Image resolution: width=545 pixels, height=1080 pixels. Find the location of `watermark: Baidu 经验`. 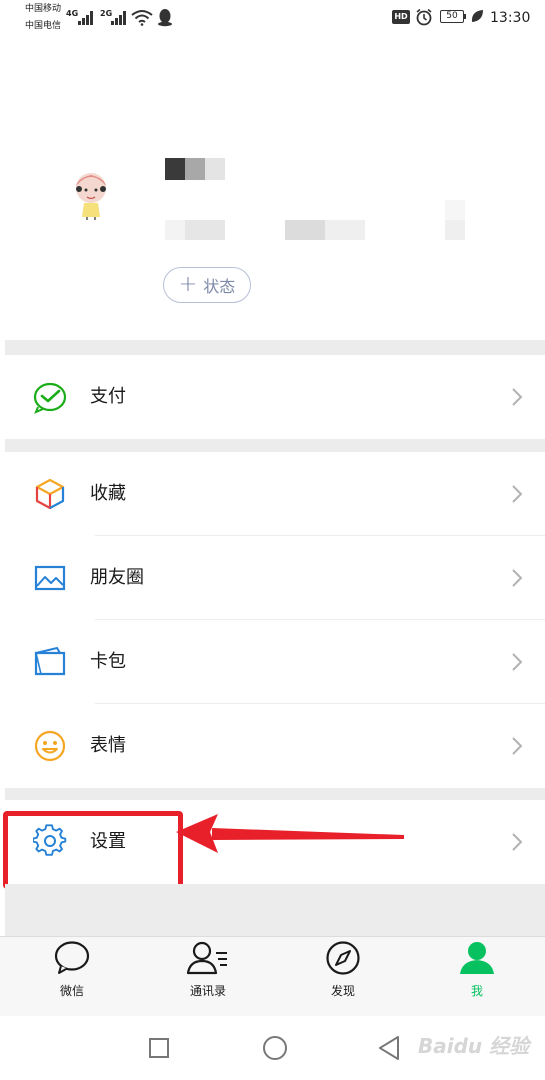

watermark: Baidu 经验 is located at coordinates (474, 1046).